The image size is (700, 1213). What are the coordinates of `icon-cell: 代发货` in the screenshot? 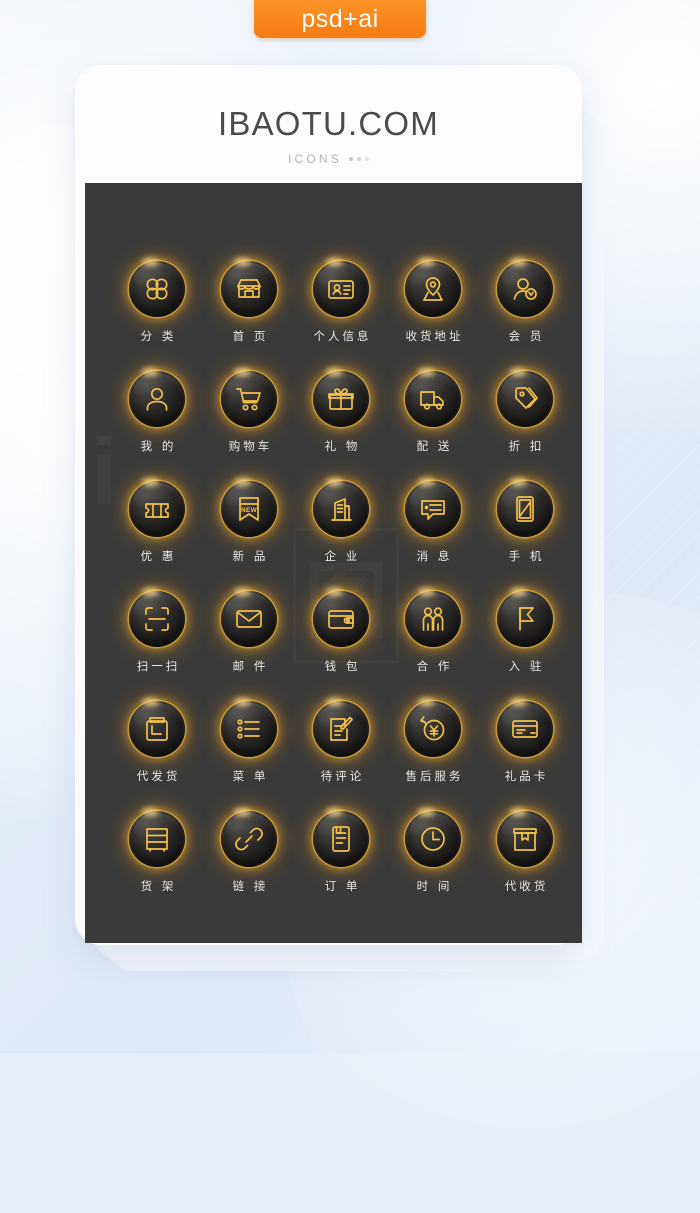 It's located at (157, 756).